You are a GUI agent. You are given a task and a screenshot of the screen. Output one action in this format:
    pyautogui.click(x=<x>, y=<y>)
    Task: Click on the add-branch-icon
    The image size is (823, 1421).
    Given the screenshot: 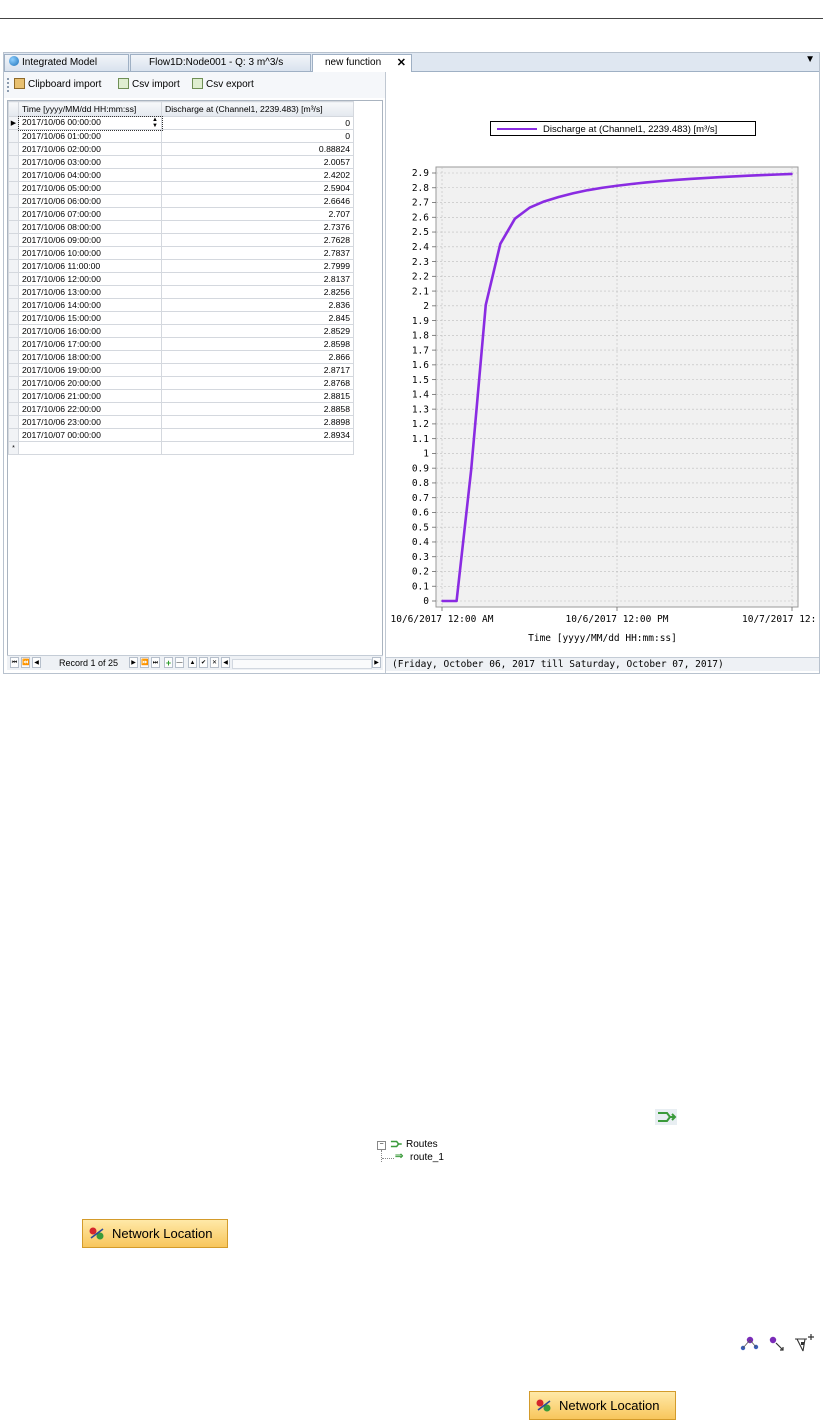 What is the action you would take?
    pyautogui.click(x=804, y=1343)
    